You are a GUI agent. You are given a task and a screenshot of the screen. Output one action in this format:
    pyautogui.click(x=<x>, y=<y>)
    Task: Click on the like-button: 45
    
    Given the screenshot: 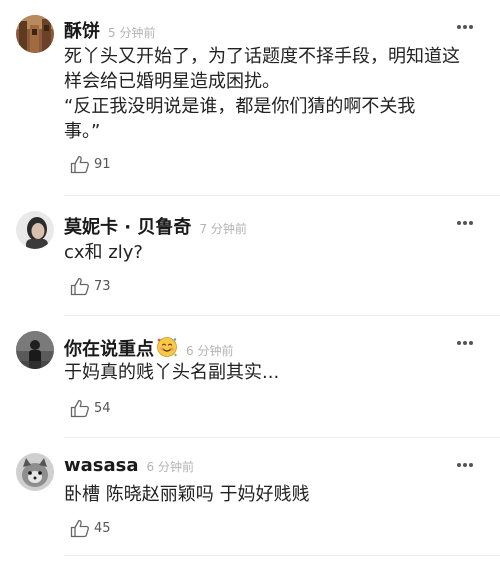 What is the action you would take?
    pyautogui.click(x=90, y=528)
    